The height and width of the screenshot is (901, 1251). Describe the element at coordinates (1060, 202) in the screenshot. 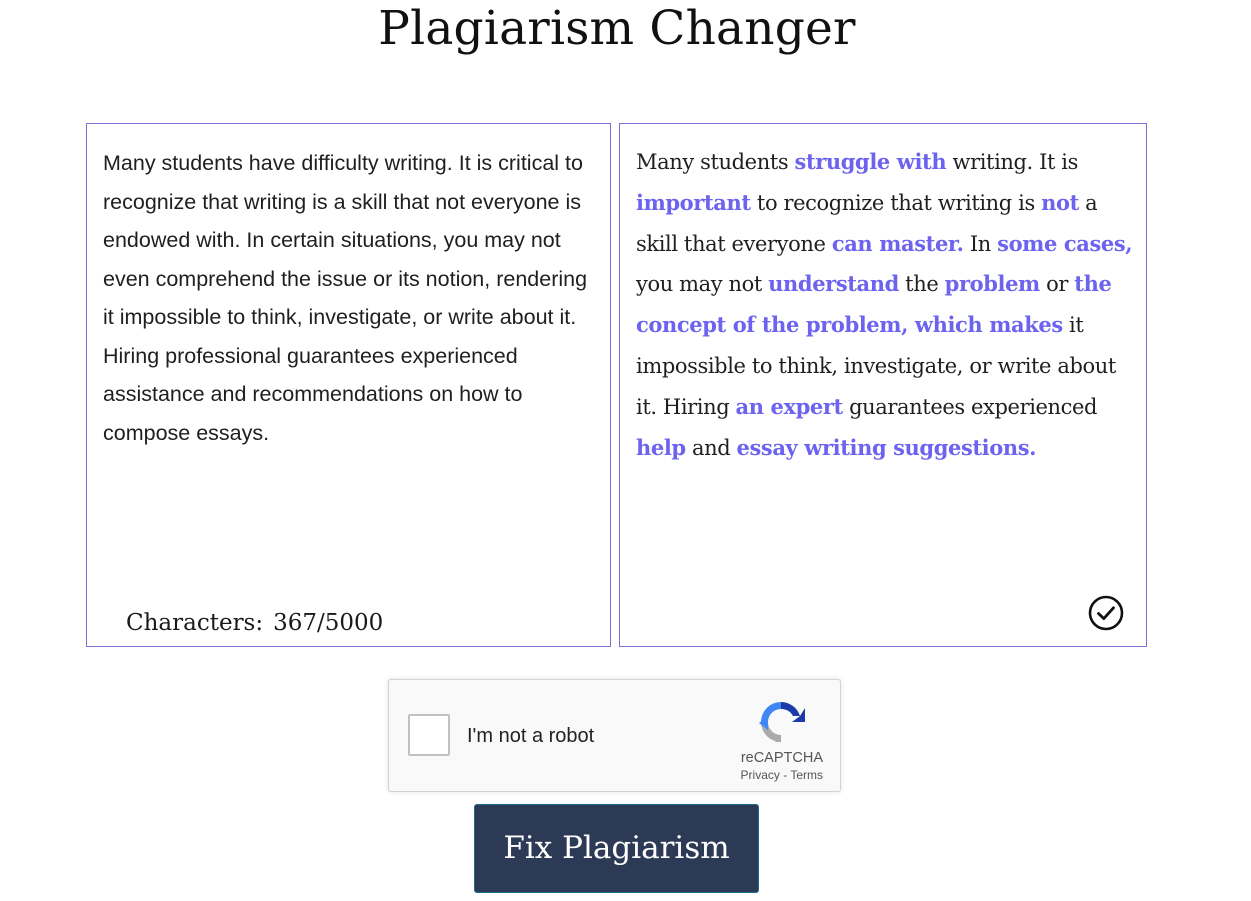

I see `changed-phrase: not` at that location.